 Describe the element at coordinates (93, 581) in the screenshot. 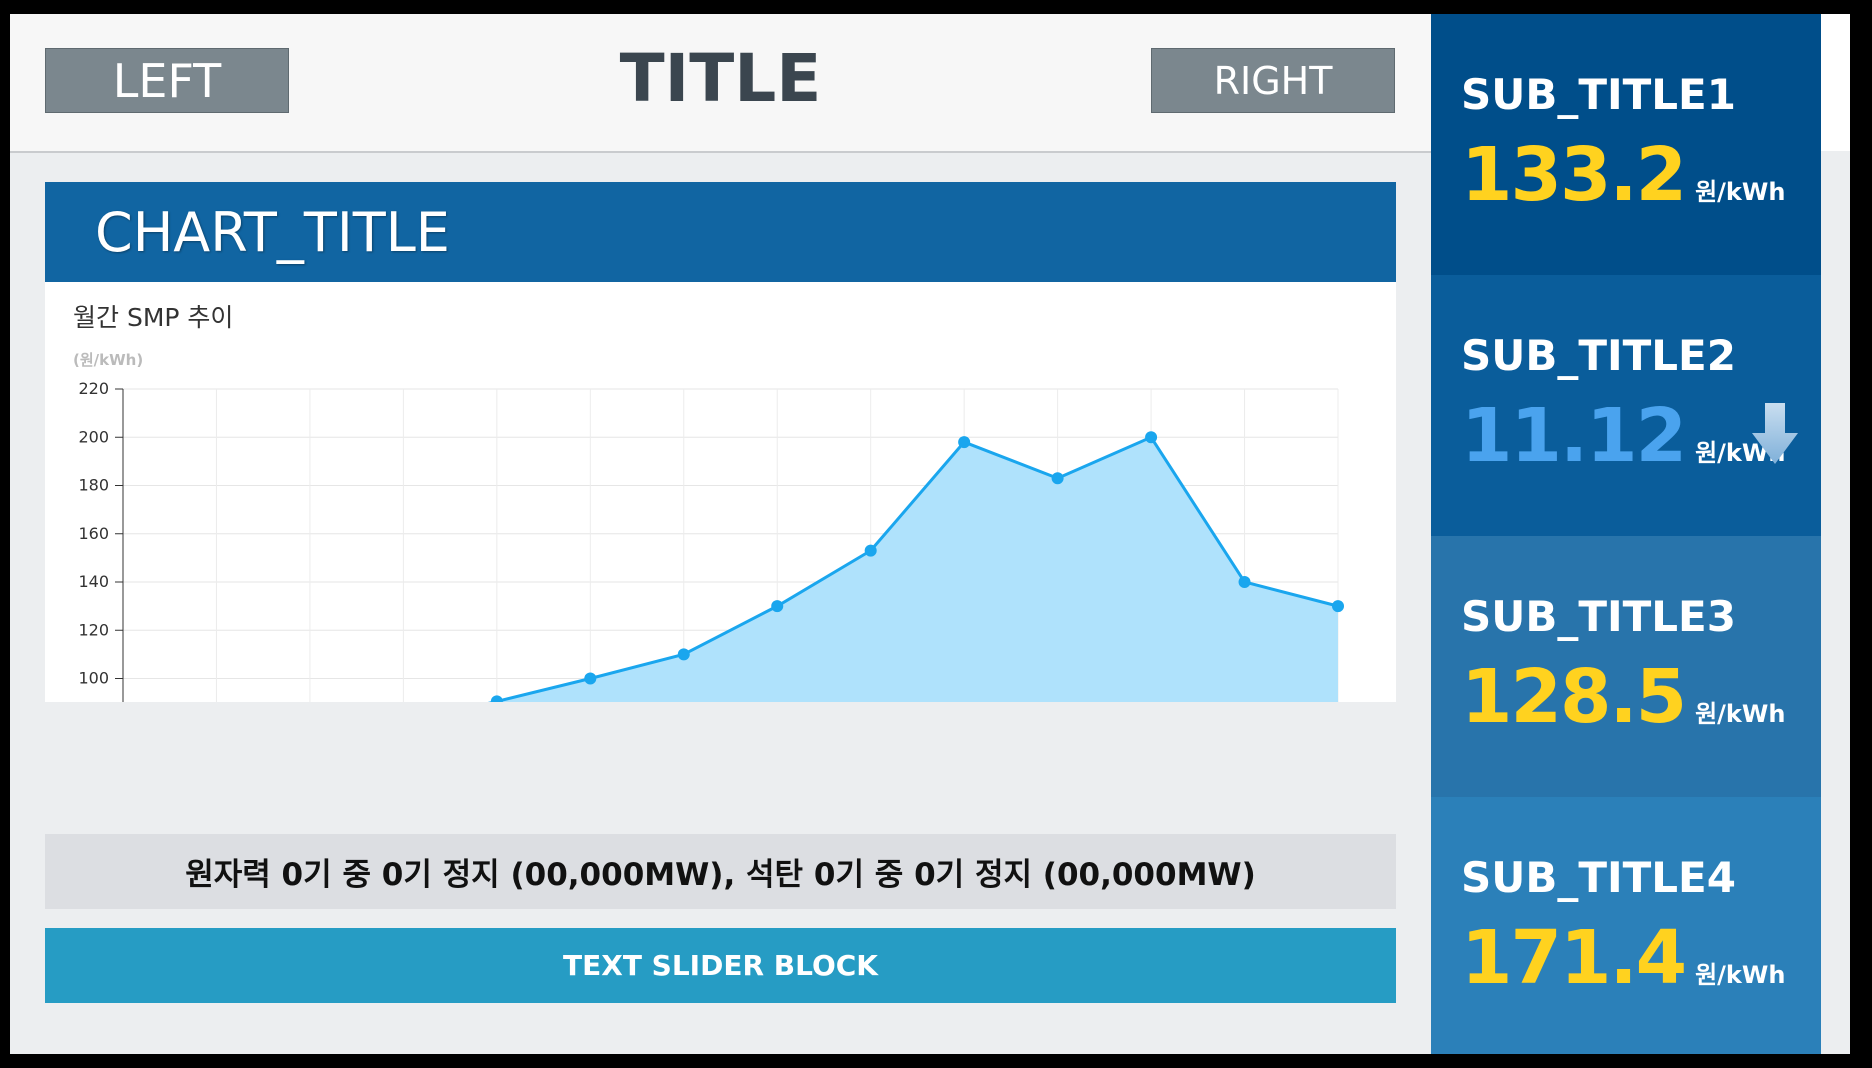

I see `y-tick-label: 140` at that location.